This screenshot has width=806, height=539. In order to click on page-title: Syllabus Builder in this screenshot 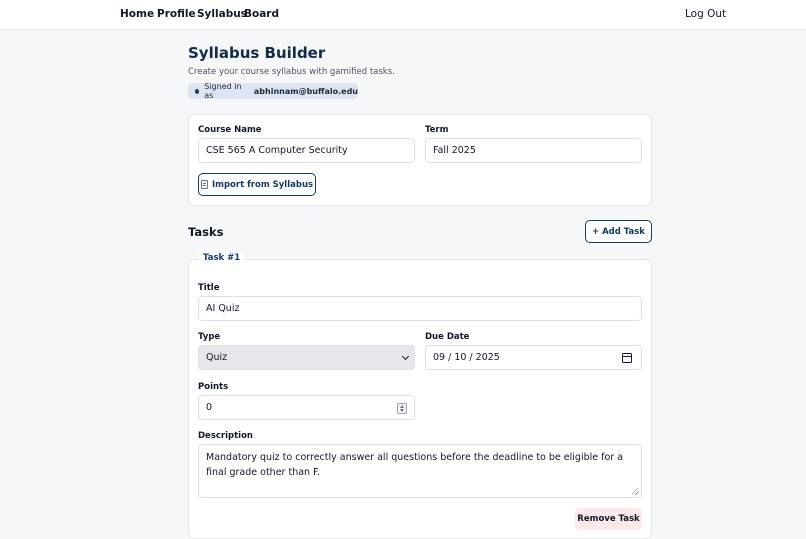, I will do `click(257, 53)`.